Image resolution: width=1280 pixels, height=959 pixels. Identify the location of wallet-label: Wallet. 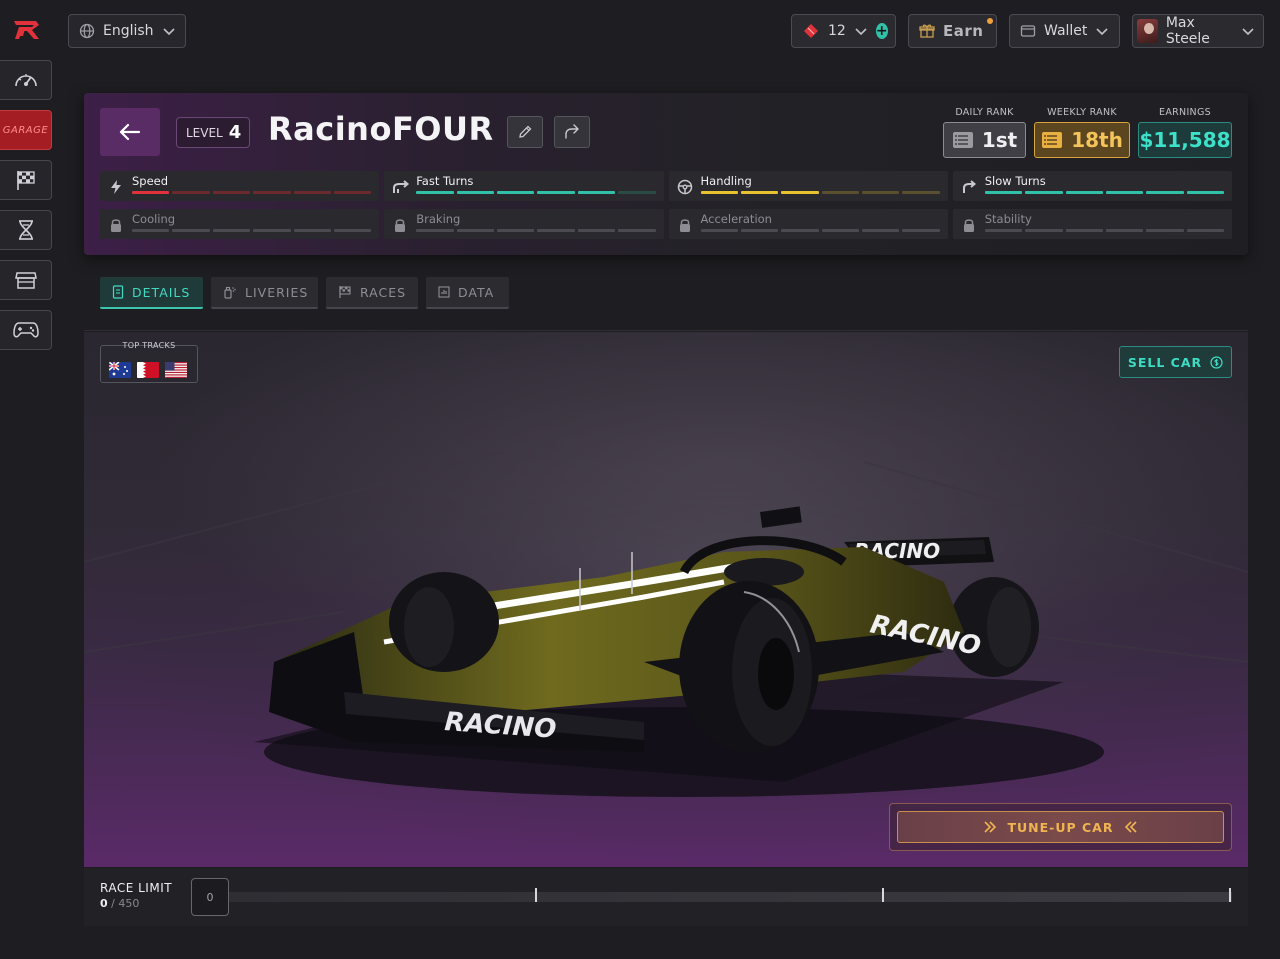
(1066, 31).